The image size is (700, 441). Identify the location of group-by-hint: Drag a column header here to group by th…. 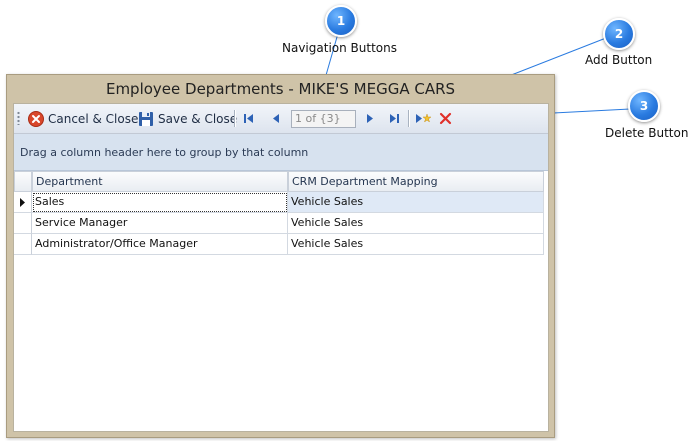
(164, 152).